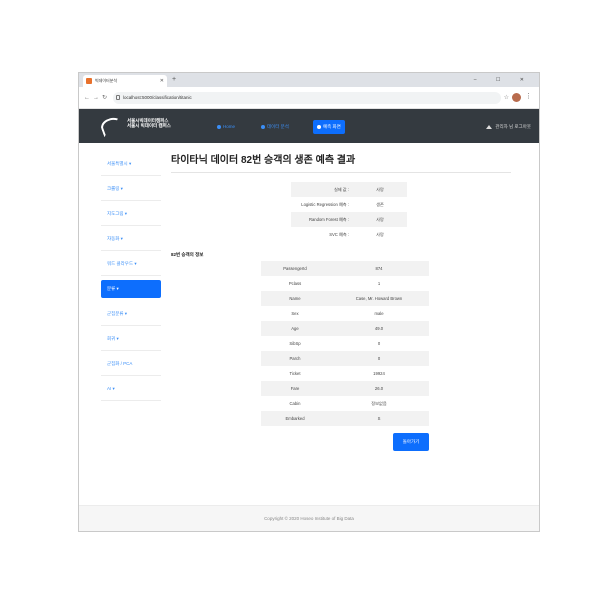 The height and width of the screenshot is (600, 600). Describe the element at coordinates (104, 98) in the screenshot. I see `reload-icon: ↻` at that location.